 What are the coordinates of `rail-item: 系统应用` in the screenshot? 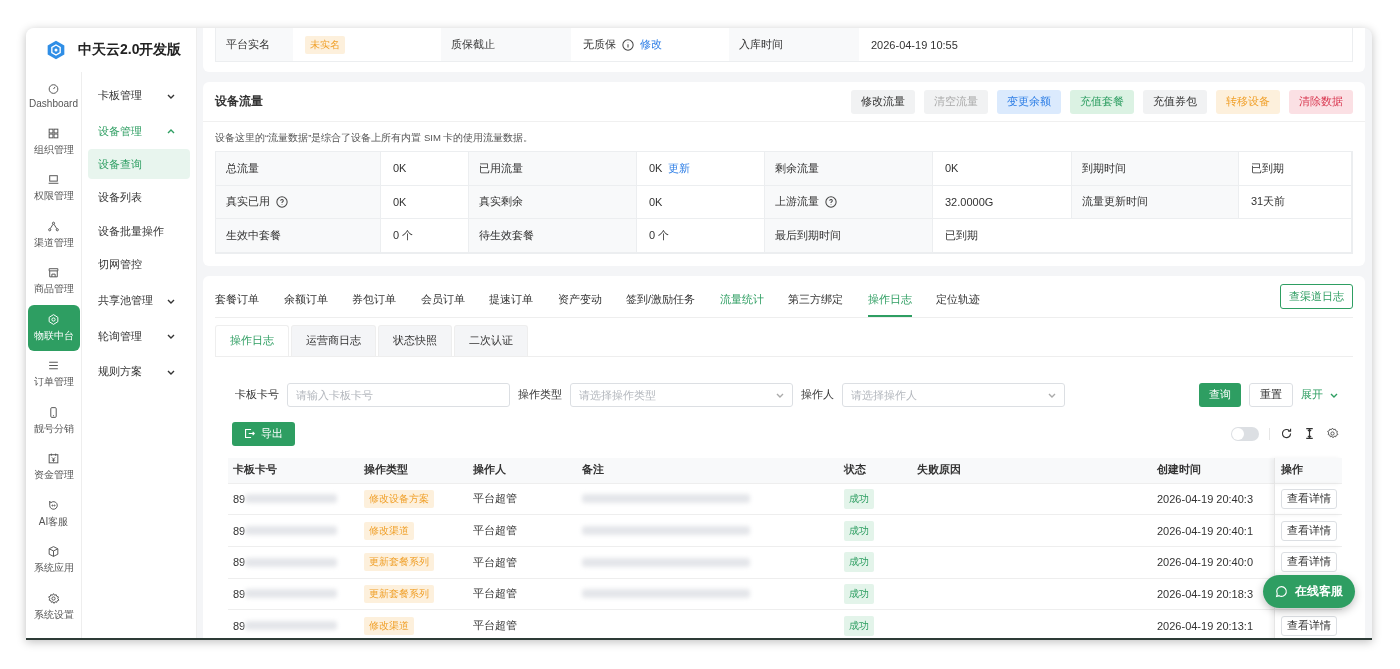 It's located at (53, 560).